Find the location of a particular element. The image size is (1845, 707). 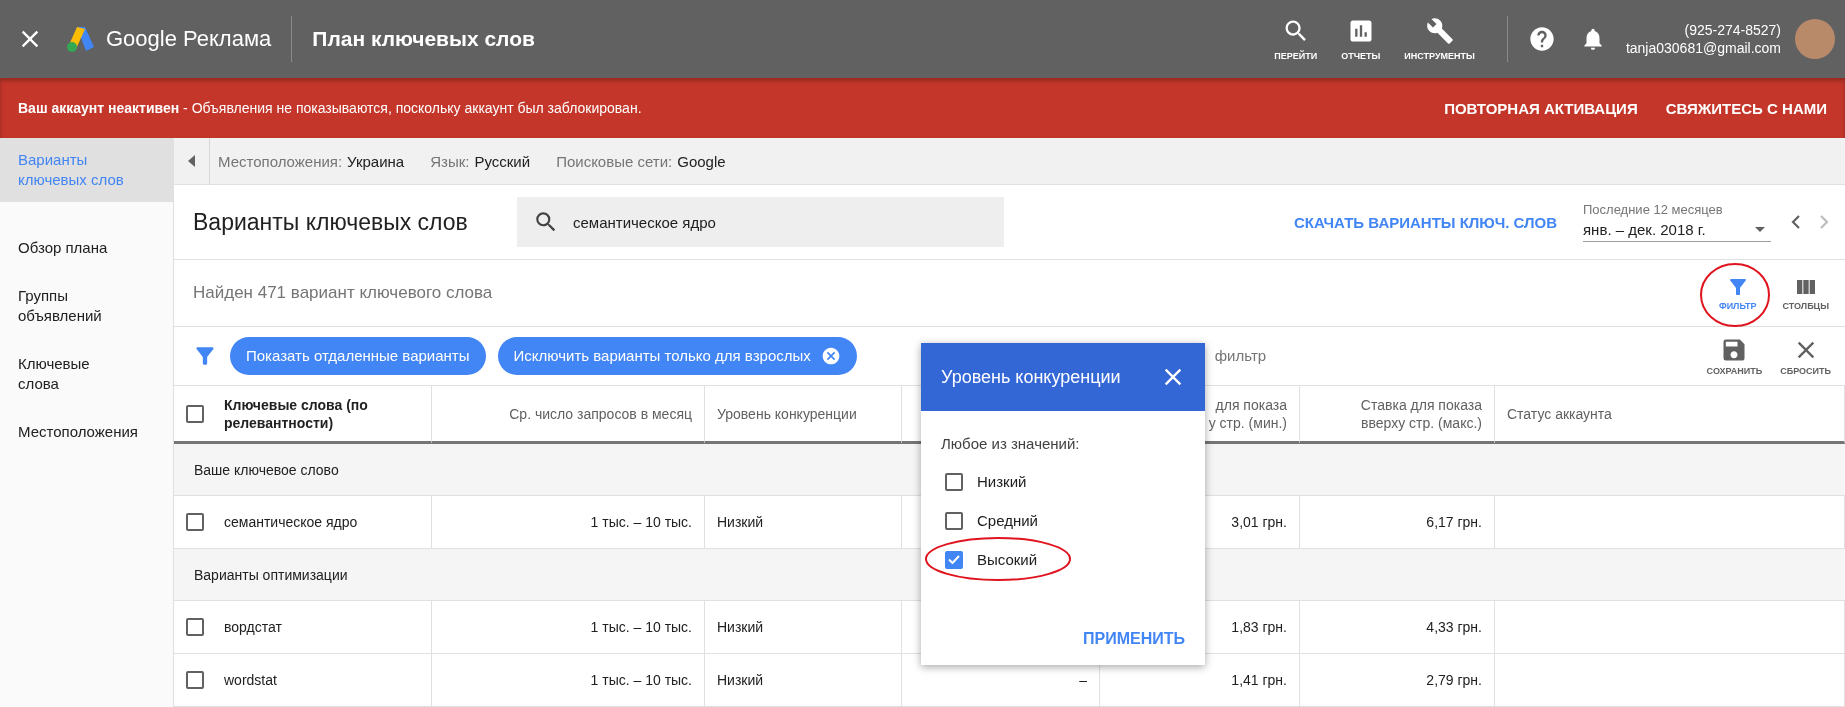

targeting-value: Google is located at coordinates (701, 161).